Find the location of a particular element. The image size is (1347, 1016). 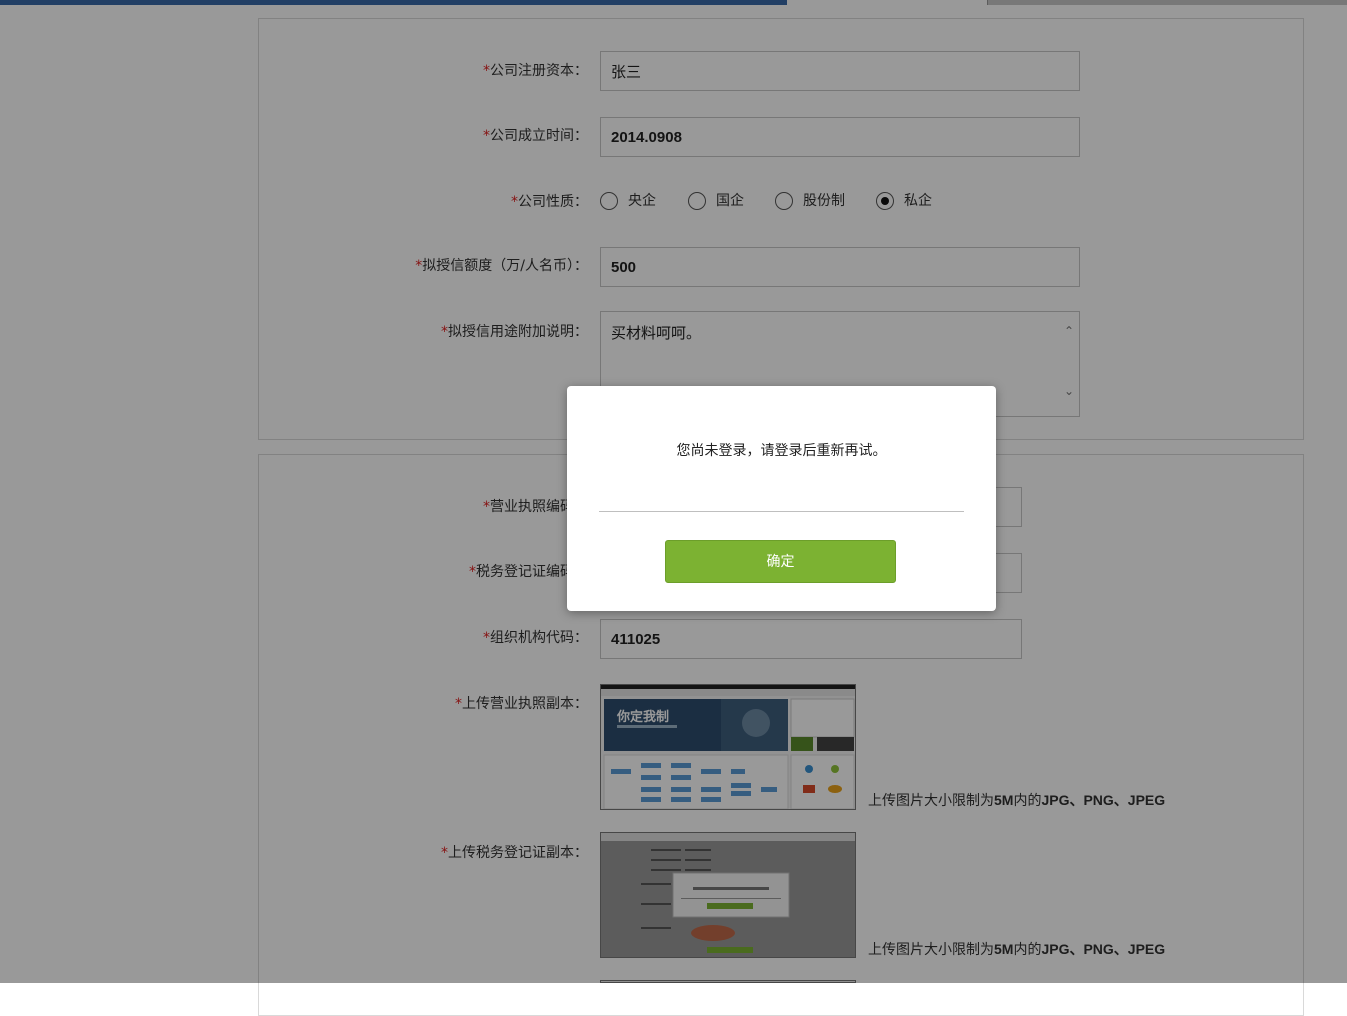

dialog-divider is located at coordinates (781, 511).